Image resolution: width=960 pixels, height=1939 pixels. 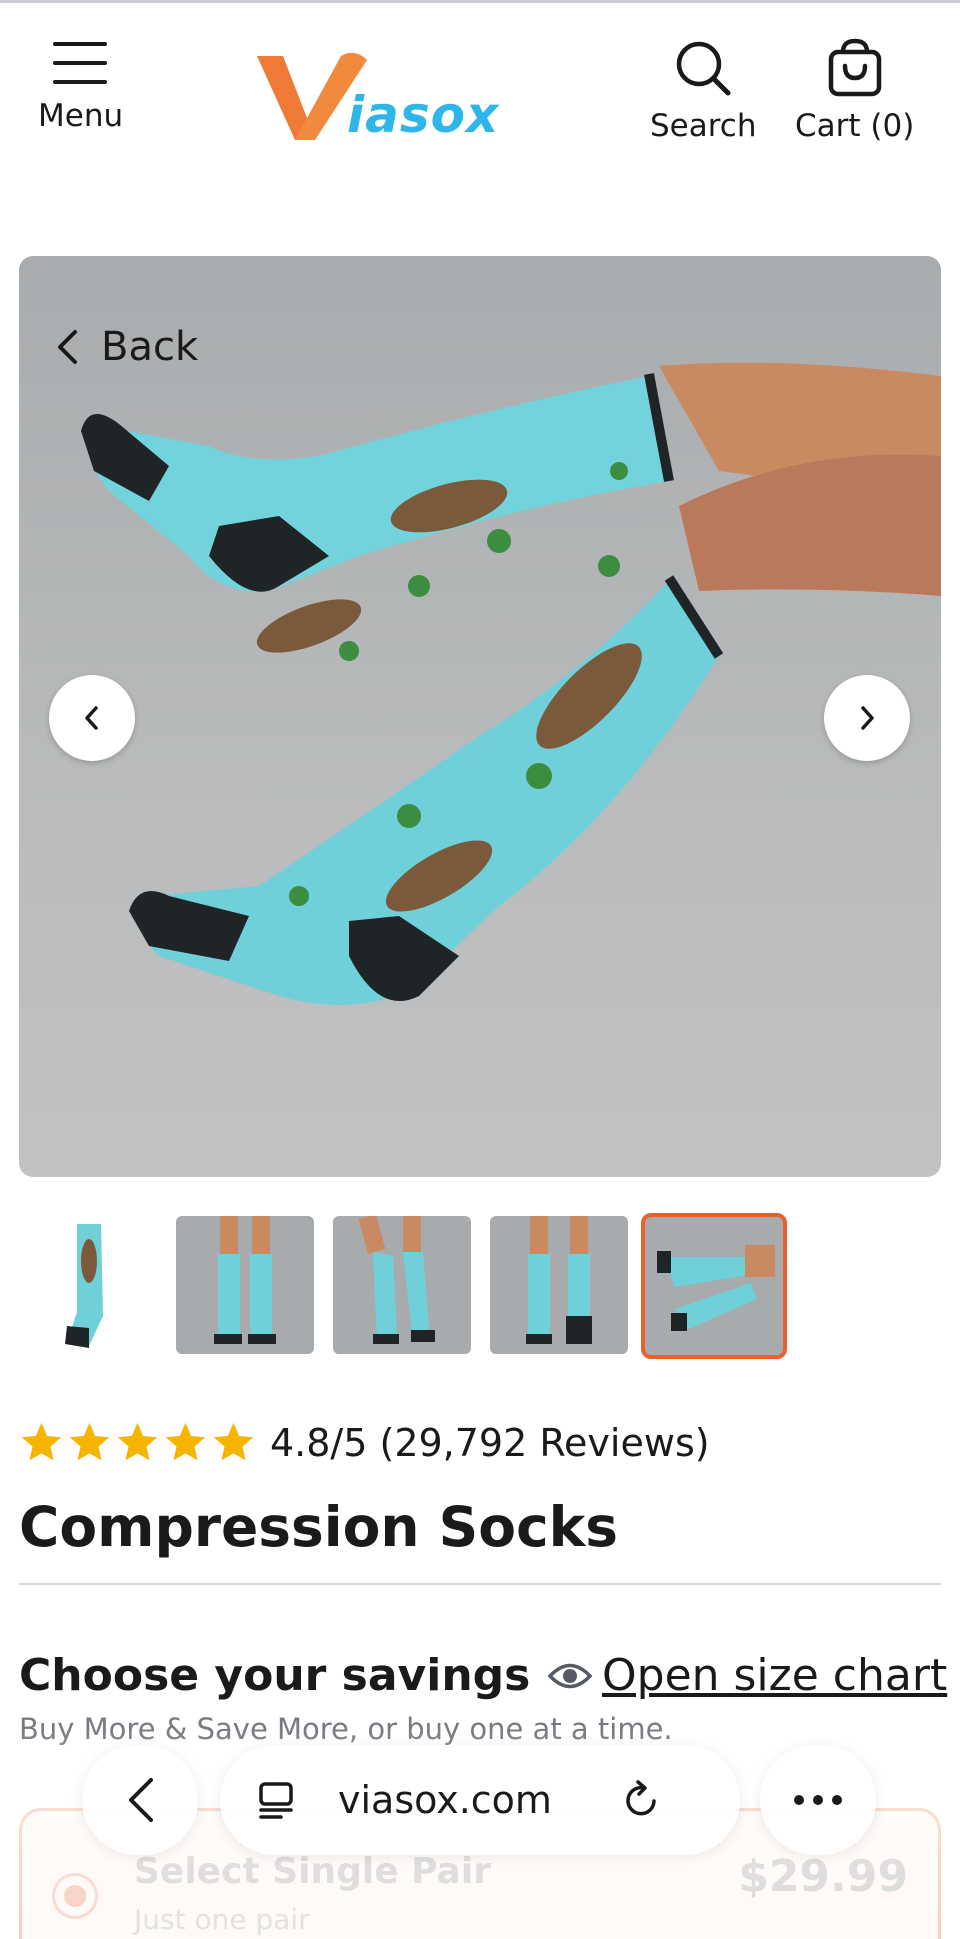 I want to click on more-horizontal-icon, so click(x=818, y=1800).